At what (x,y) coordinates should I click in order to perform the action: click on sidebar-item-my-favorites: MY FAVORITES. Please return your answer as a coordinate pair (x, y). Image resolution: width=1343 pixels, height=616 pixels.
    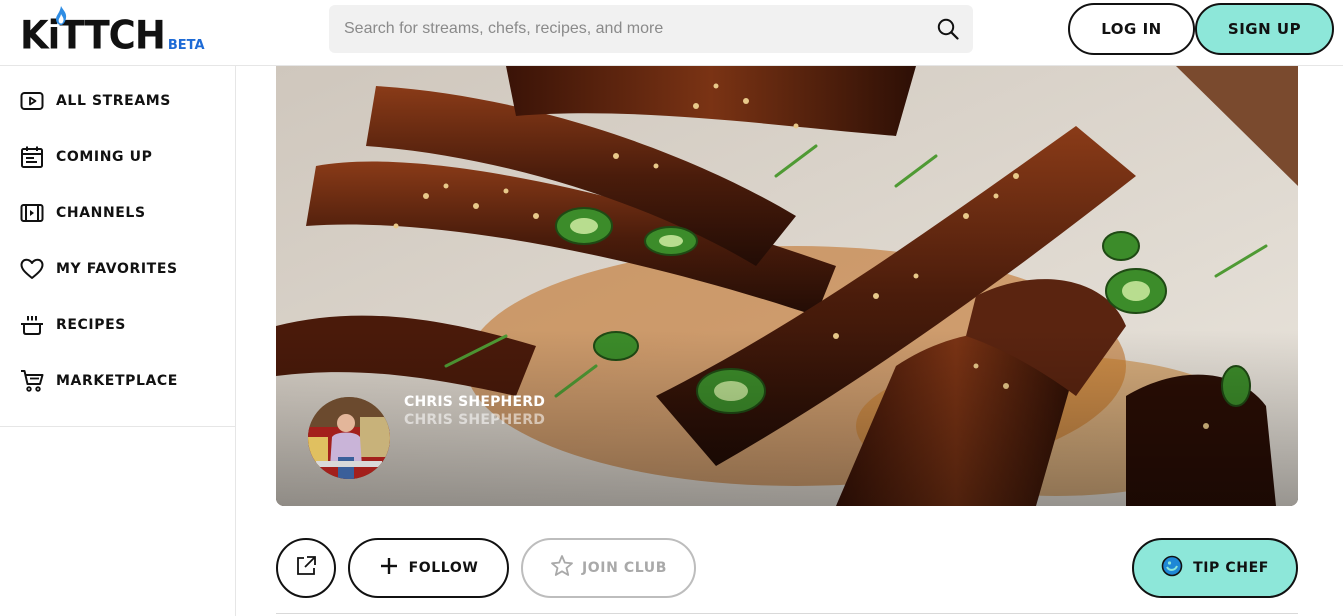
    Looking at the image, I should click on (117, 269).